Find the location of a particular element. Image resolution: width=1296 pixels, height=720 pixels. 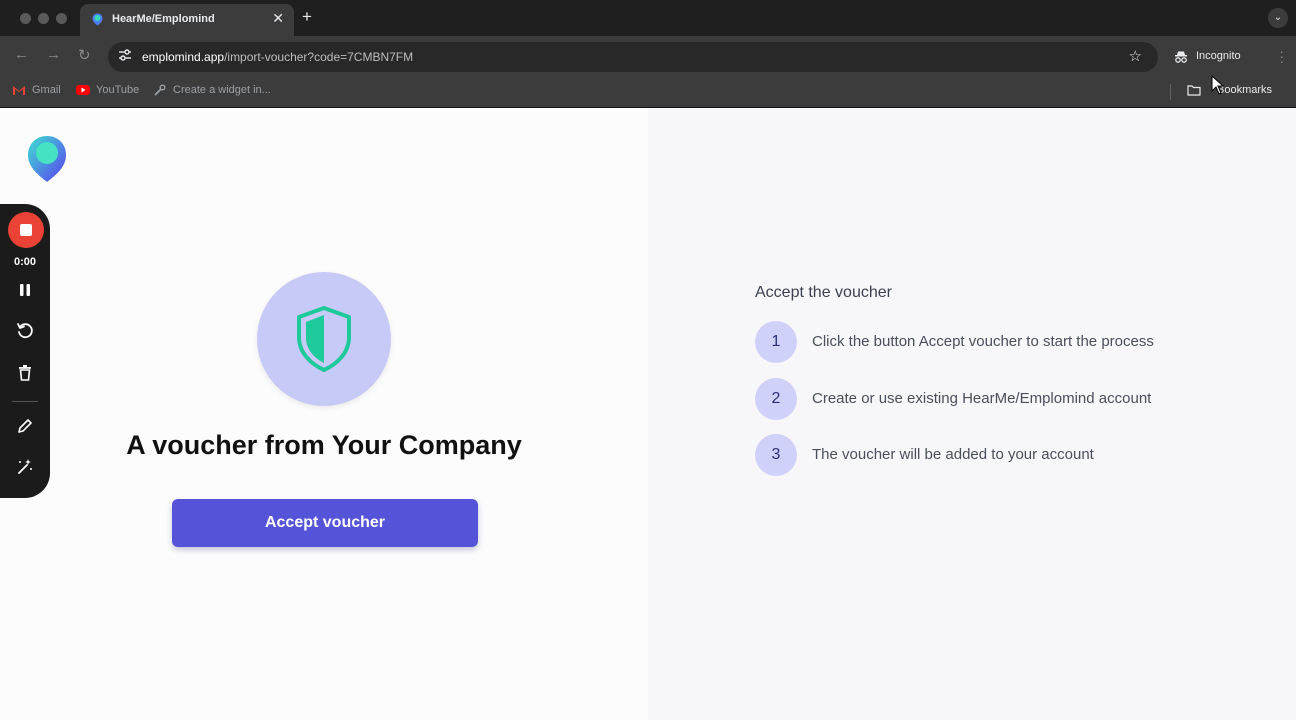

accept-voucher-button: Accept voucher is located at coordinates (325, 523).